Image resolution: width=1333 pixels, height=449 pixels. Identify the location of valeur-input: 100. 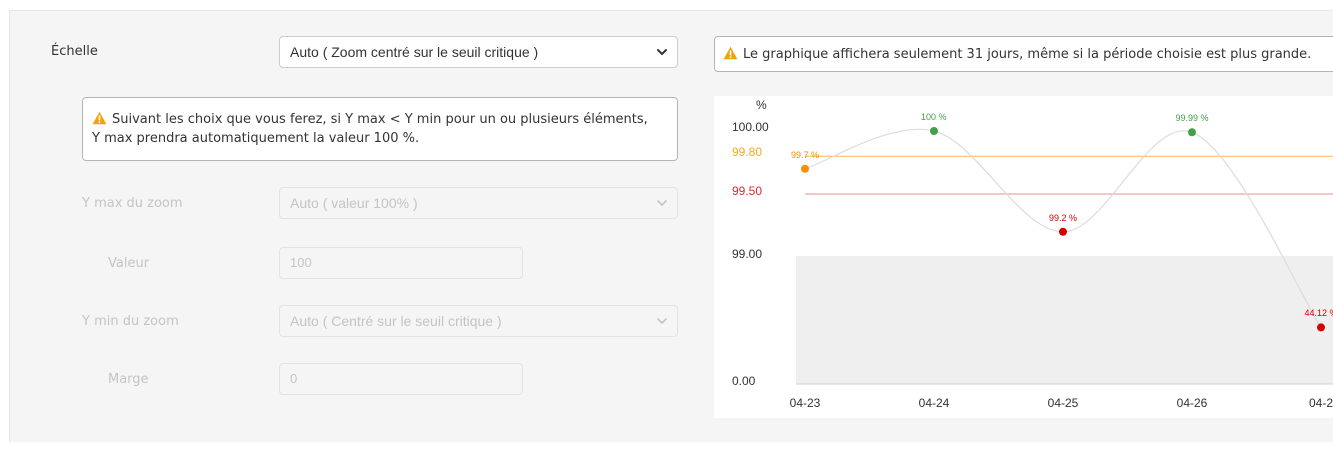
(401, 263).